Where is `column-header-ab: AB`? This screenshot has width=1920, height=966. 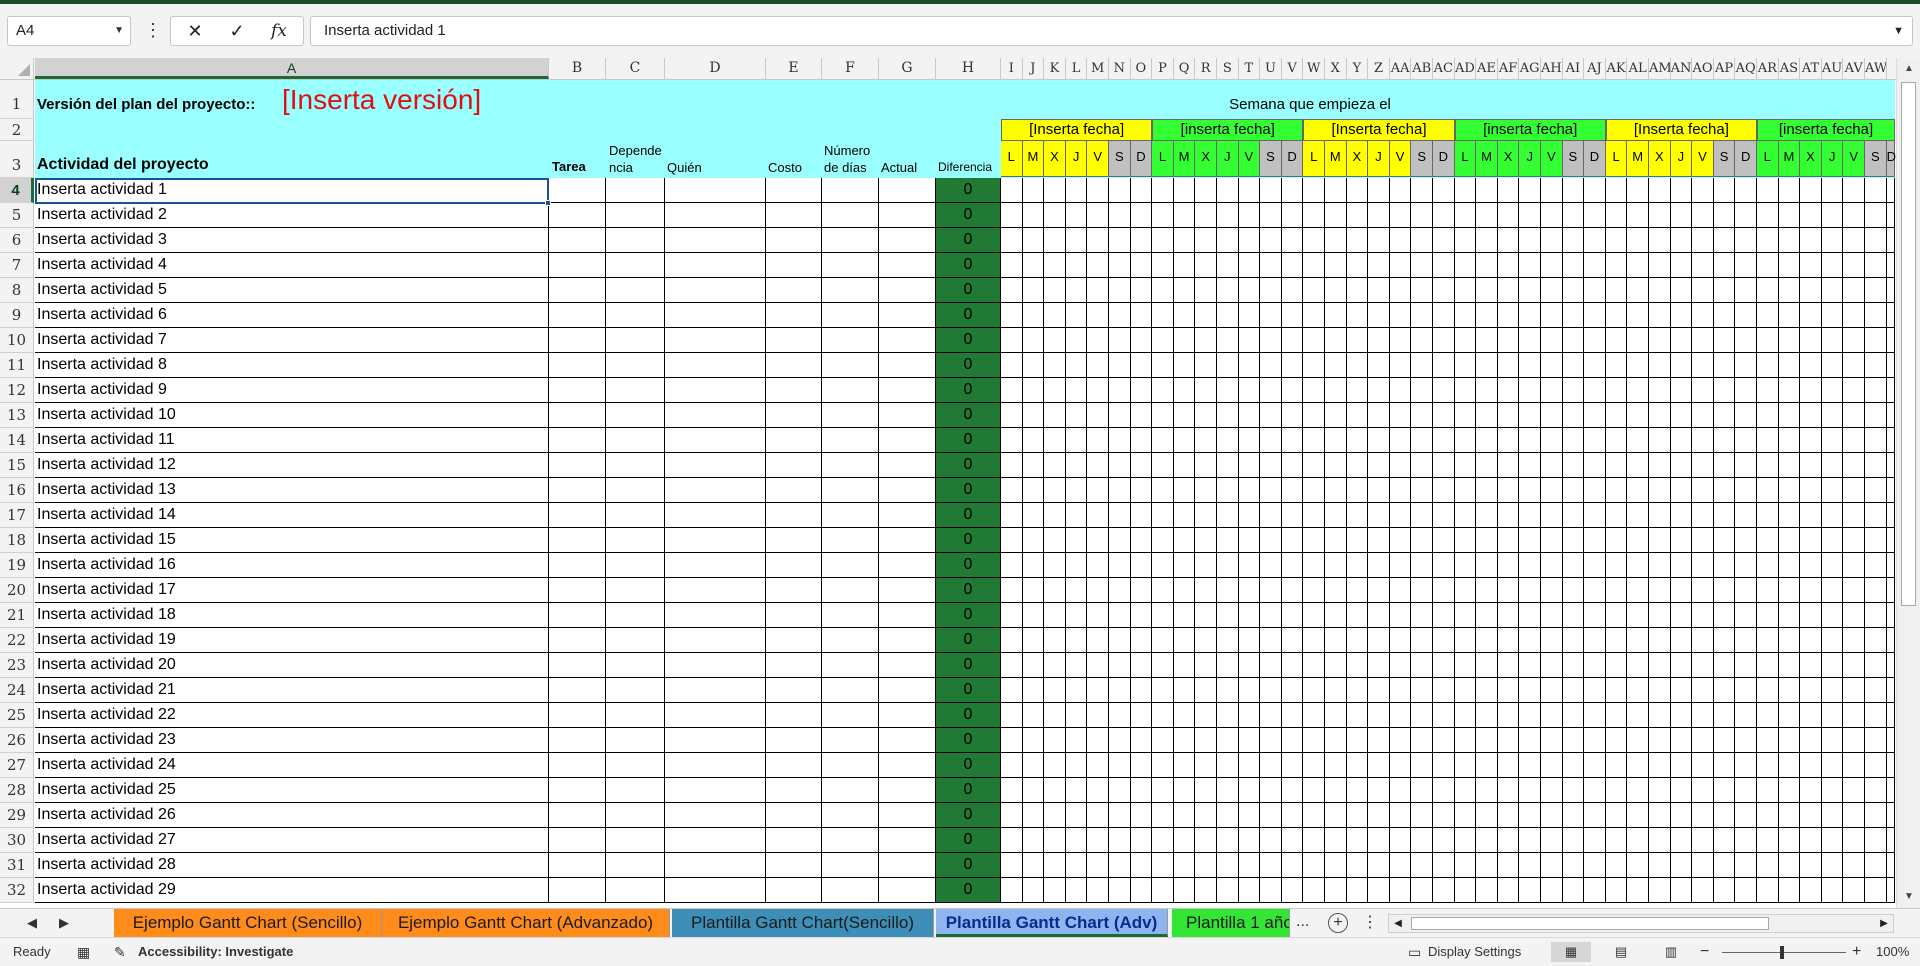 column-header-ab: AB is located at coordinates (1422, 68).